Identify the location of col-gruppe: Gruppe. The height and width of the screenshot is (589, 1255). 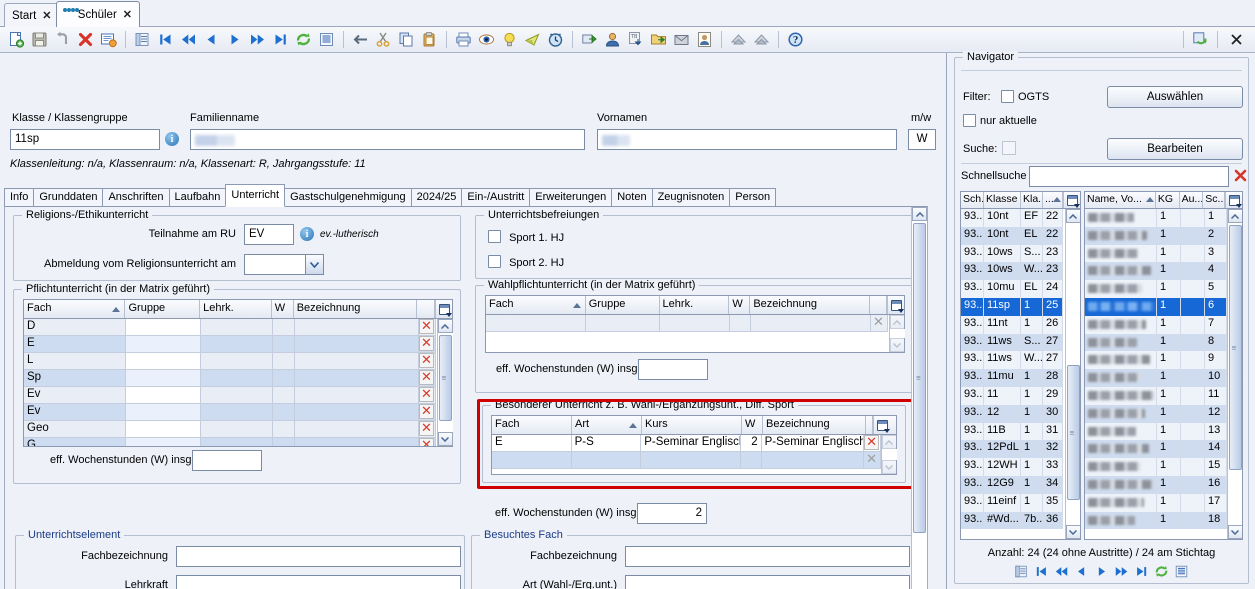
(623, 305).